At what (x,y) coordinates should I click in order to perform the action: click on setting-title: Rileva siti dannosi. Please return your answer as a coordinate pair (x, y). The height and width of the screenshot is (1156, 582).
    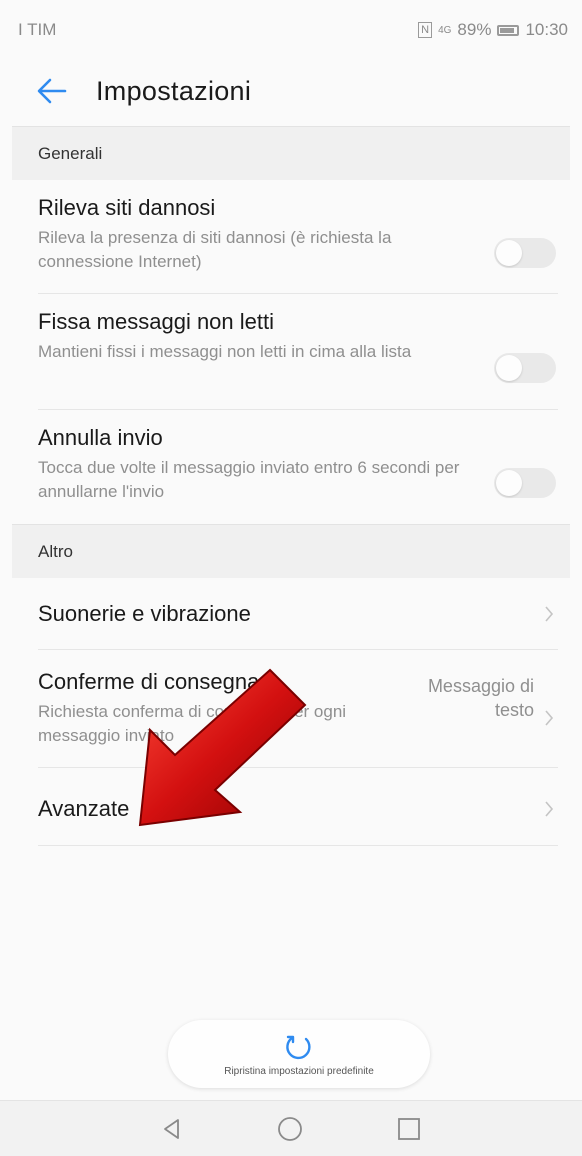
    Looking at the image, I should click on (127, 207).